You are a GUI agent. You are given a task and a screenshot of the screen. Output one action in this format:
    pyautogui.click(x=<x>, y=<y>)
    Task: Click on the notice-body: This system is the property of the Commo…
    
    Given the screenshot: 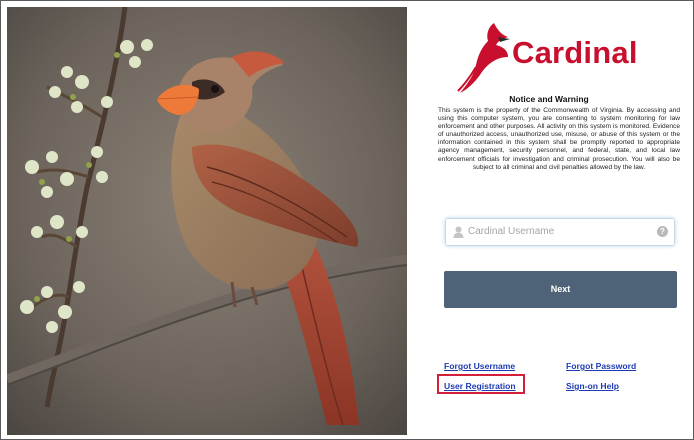 What is the action you would take?
    pyautogui.click(x=559, y=139)
    